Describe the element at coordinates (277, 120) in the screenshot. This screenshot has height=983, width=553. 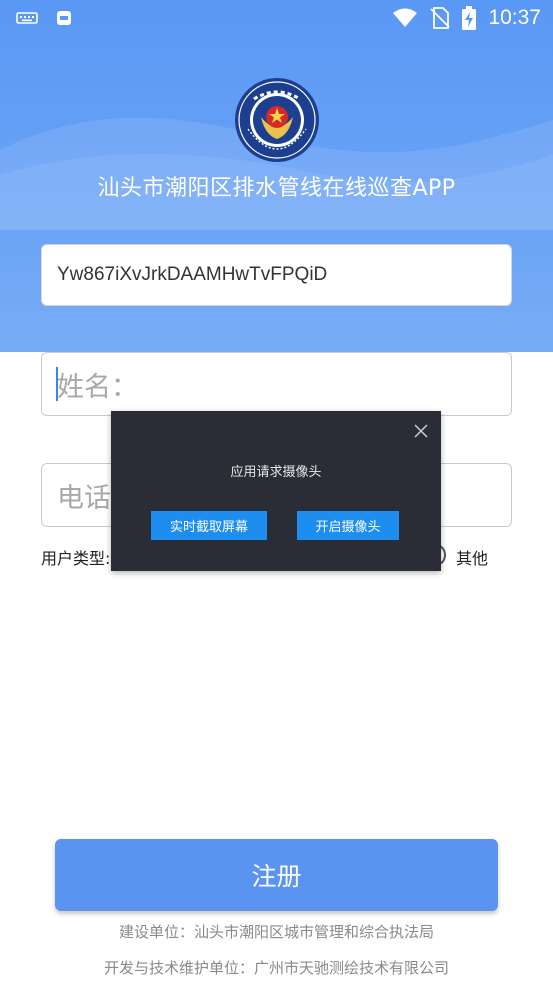
I see `emblem-logo` at that location.